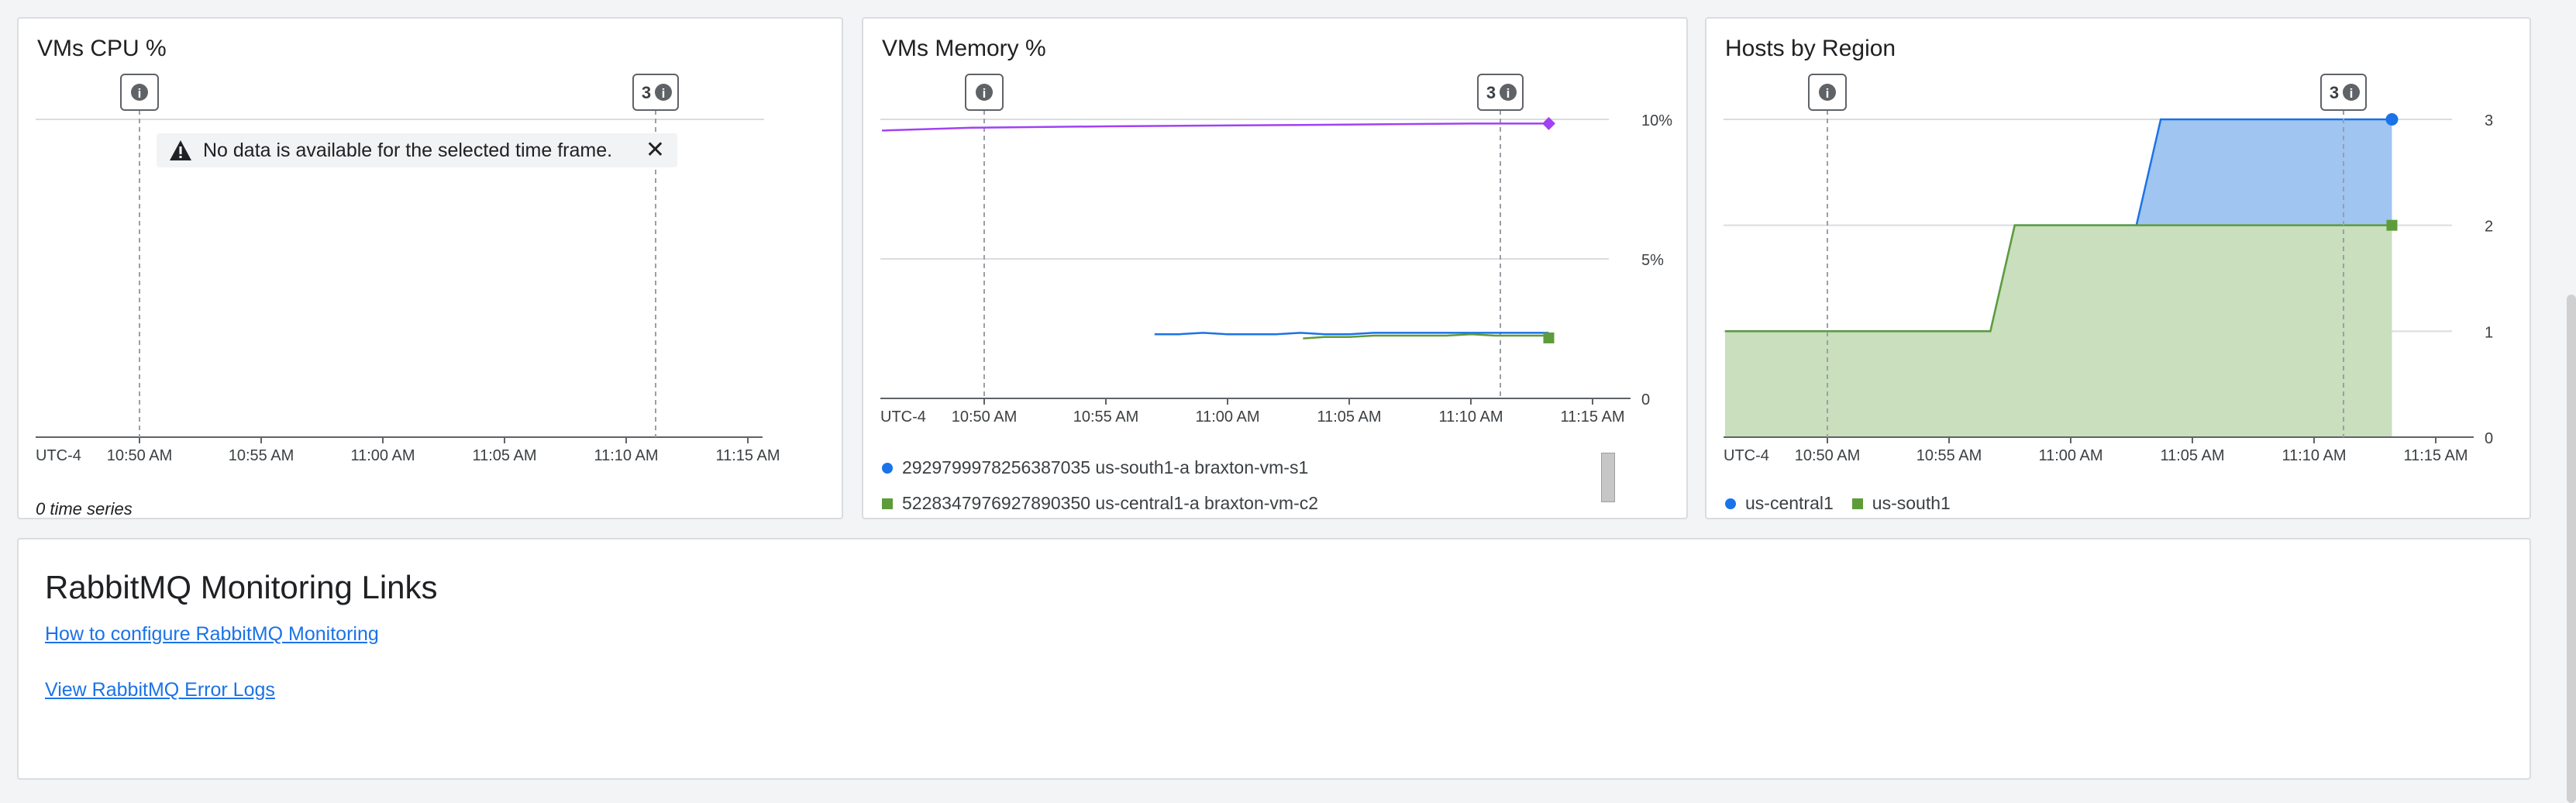 The height and width of the screenshot is (803, 2576). Describe the element at coordinates (84, 509) in the screenshot. I see `series-count: 0 time series` at that location.